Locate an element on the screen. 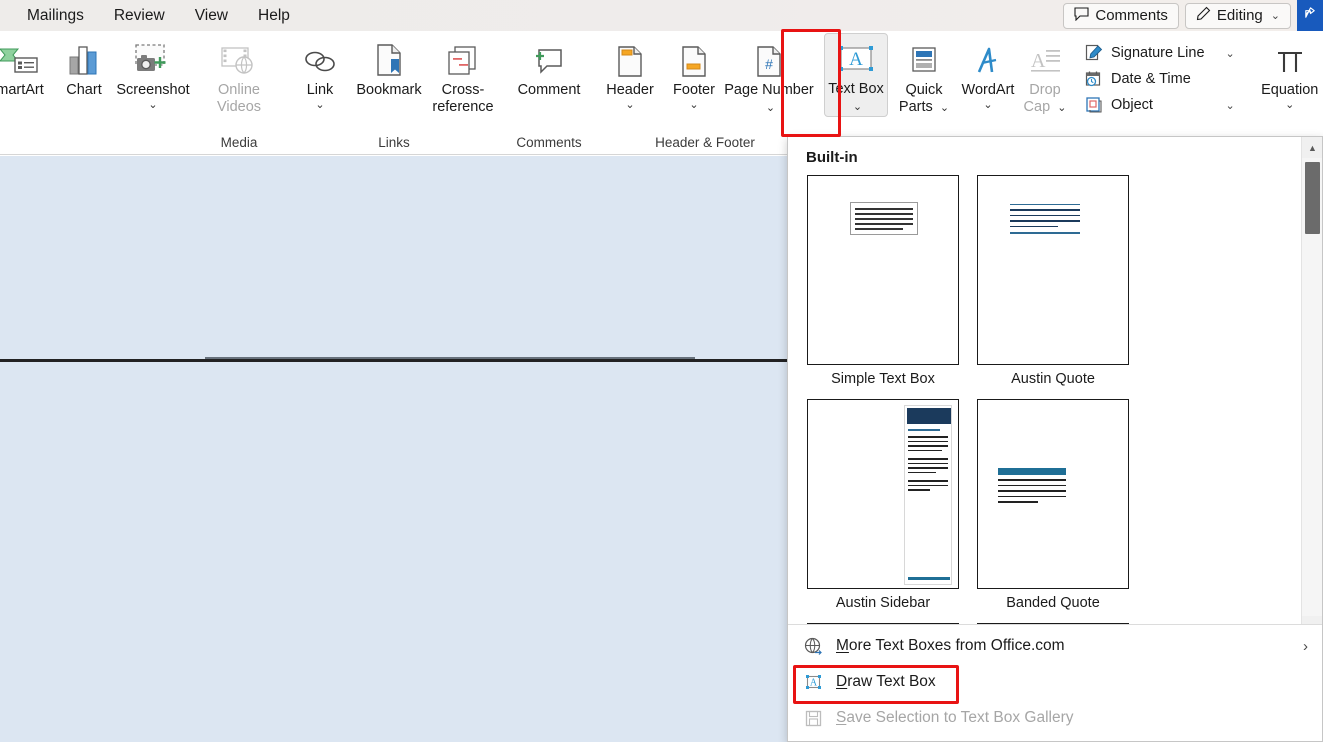  quick-parts-label: Quick Parts ⌄ is located at coordinates (924, 98).